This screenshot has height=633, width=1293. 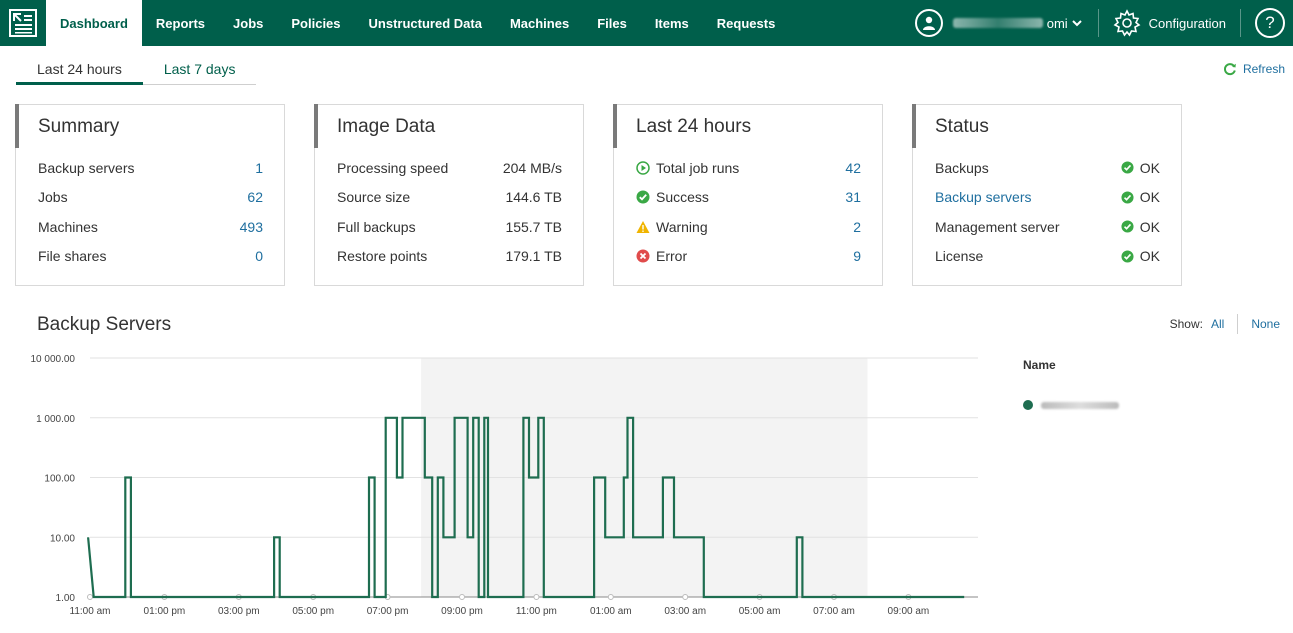 What do you see at coordinates (53, 359) in the screenshot?
I see `y-tick-label: 10 000.00` at bounding box center [53, 359].